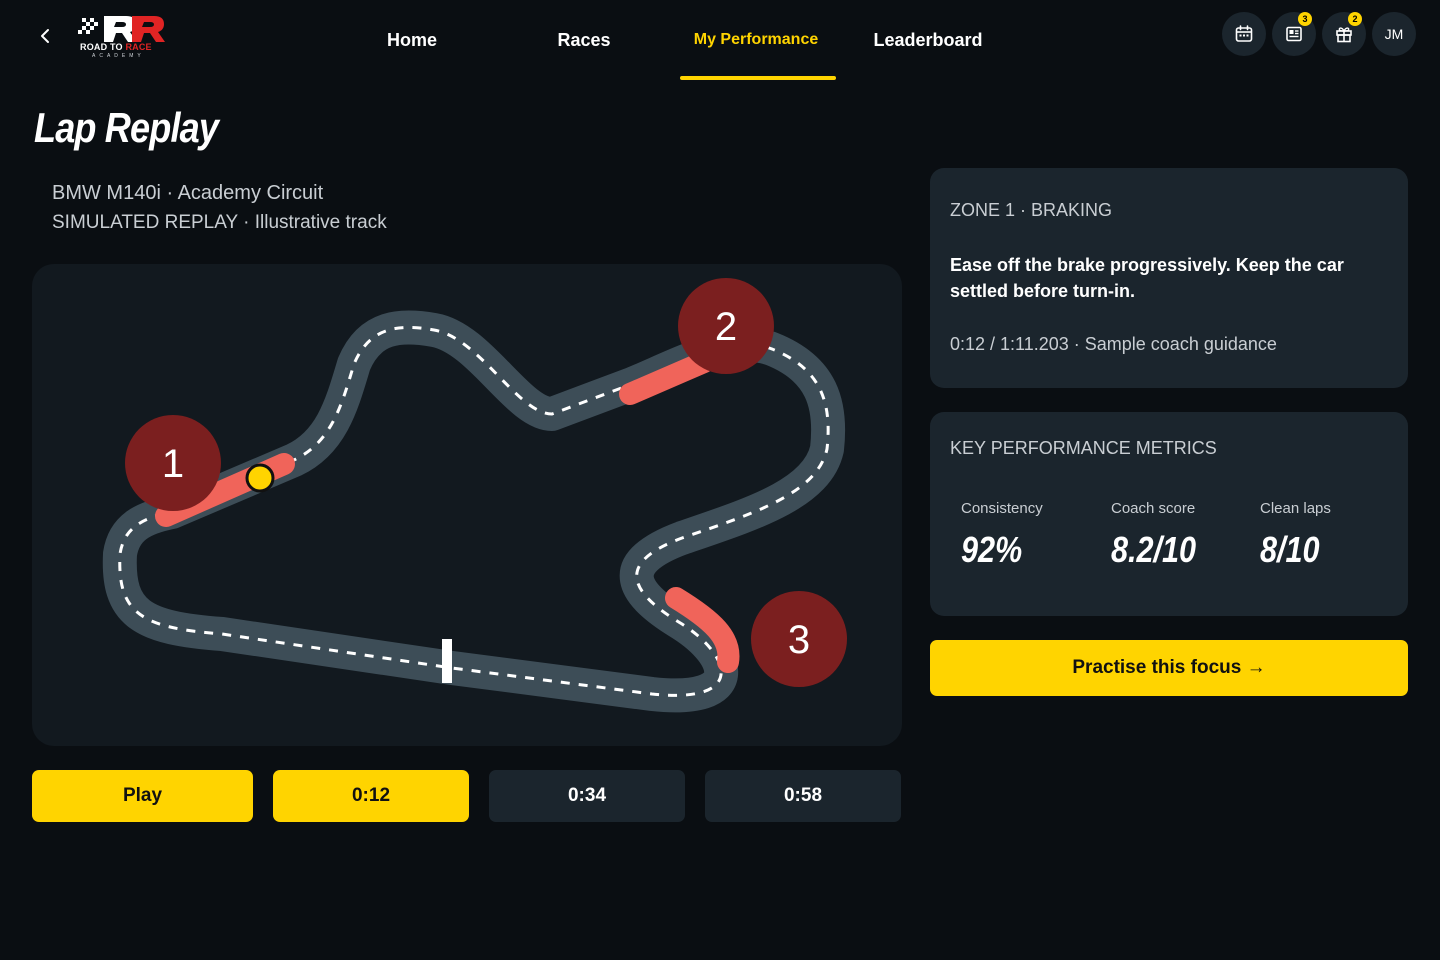  I want to click on calendar-icon, so click(1244, 33).